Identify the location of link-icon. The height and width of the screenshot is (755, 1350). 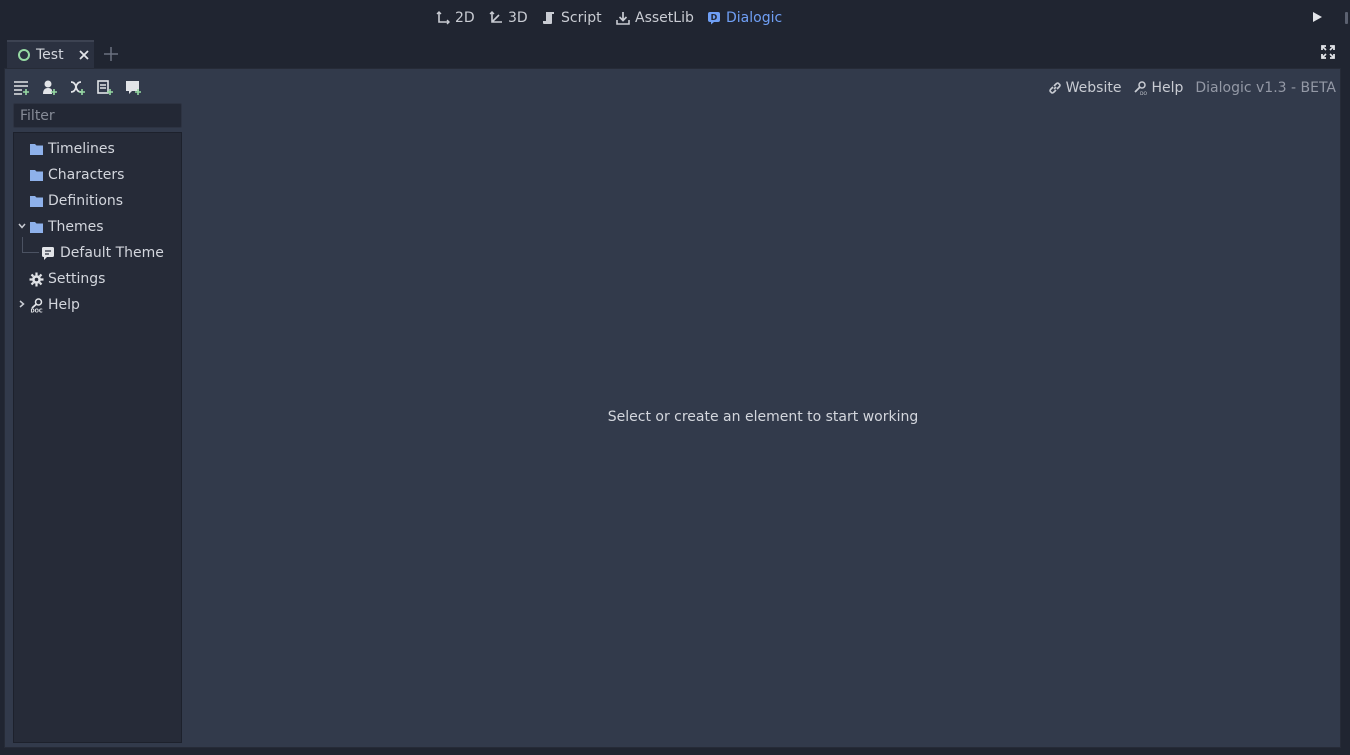
(1054, 88).